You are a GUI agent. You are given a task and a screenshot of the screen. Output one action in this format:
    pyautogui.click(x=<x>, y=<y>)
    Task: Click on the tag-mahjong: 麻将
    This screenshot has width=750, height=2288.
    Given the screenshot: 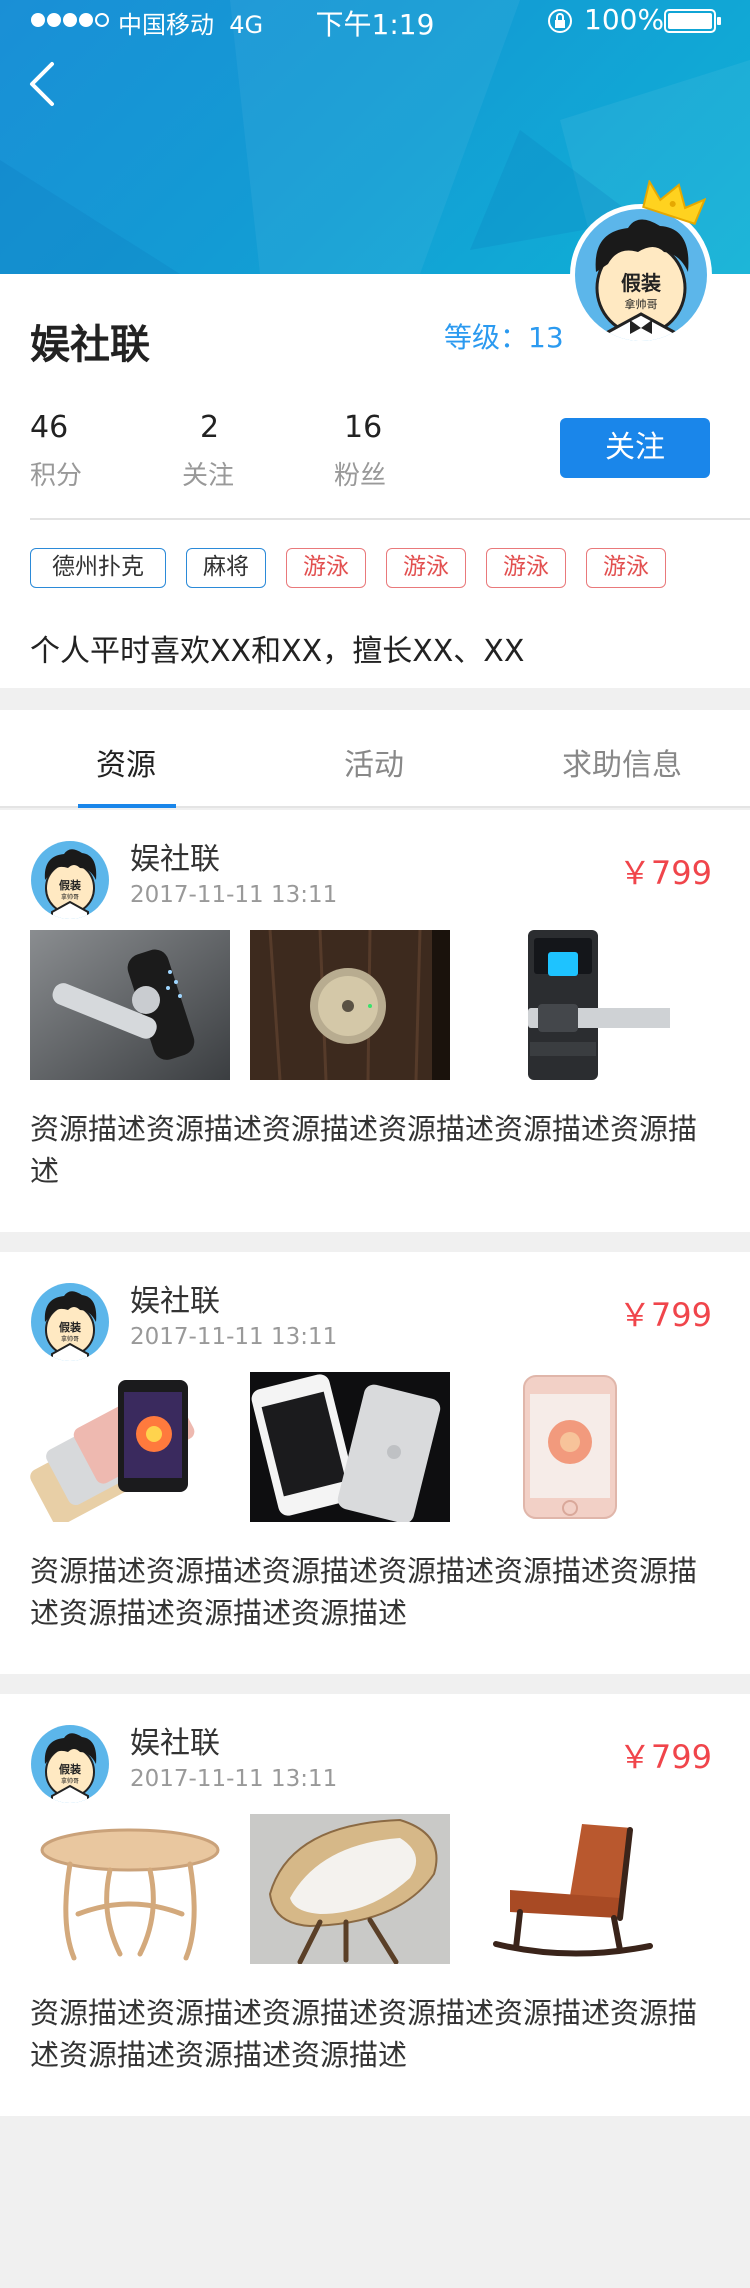 What is the action you would take?
    pyautogui.click(x=226, y=568)
    